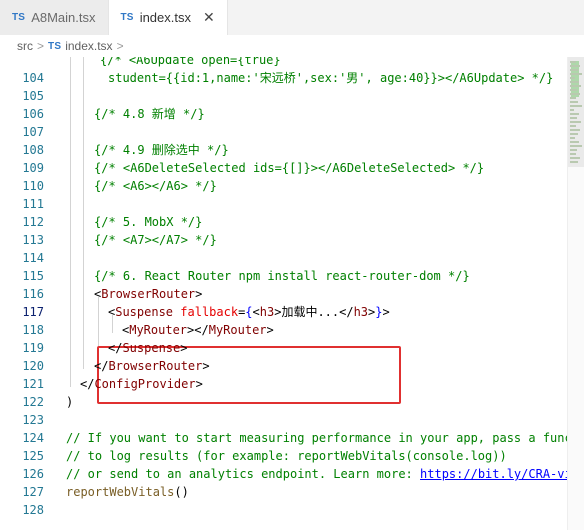 Image resolution: width=584 pixels, height=530 pixels. Describe the element at coordinates (493, 474) in the screenshot. I see `code-link: https://bit.ly/CRA-vi` at that location.